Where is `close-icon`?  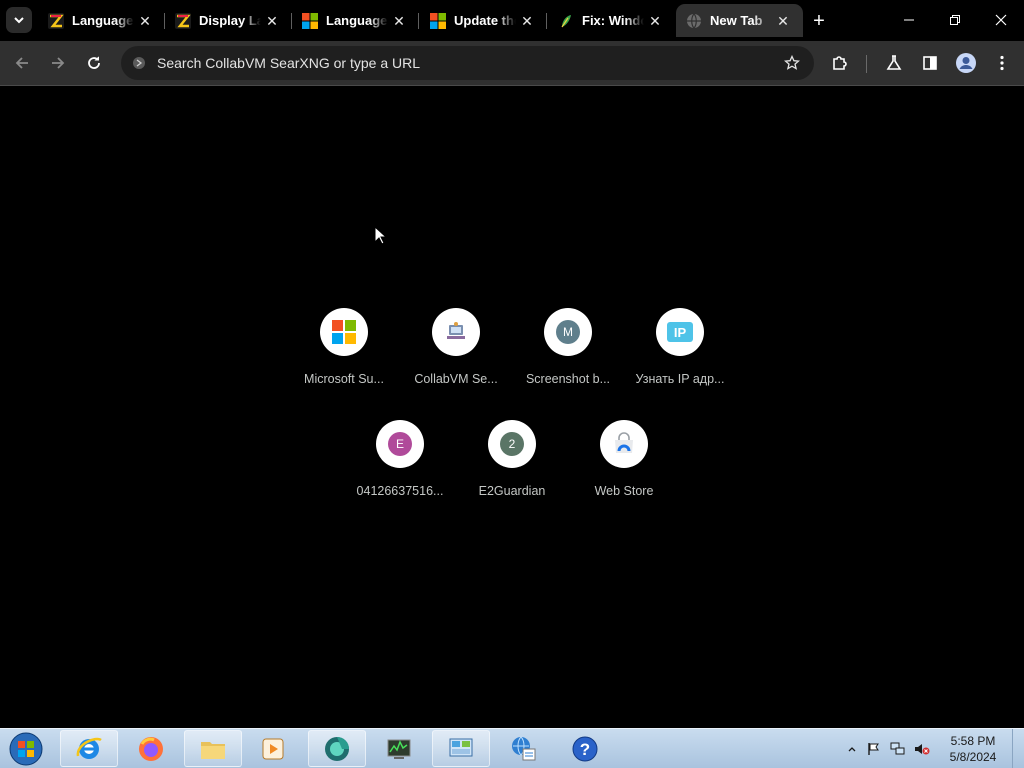
close-icon is located at coordinates (1001, 20).